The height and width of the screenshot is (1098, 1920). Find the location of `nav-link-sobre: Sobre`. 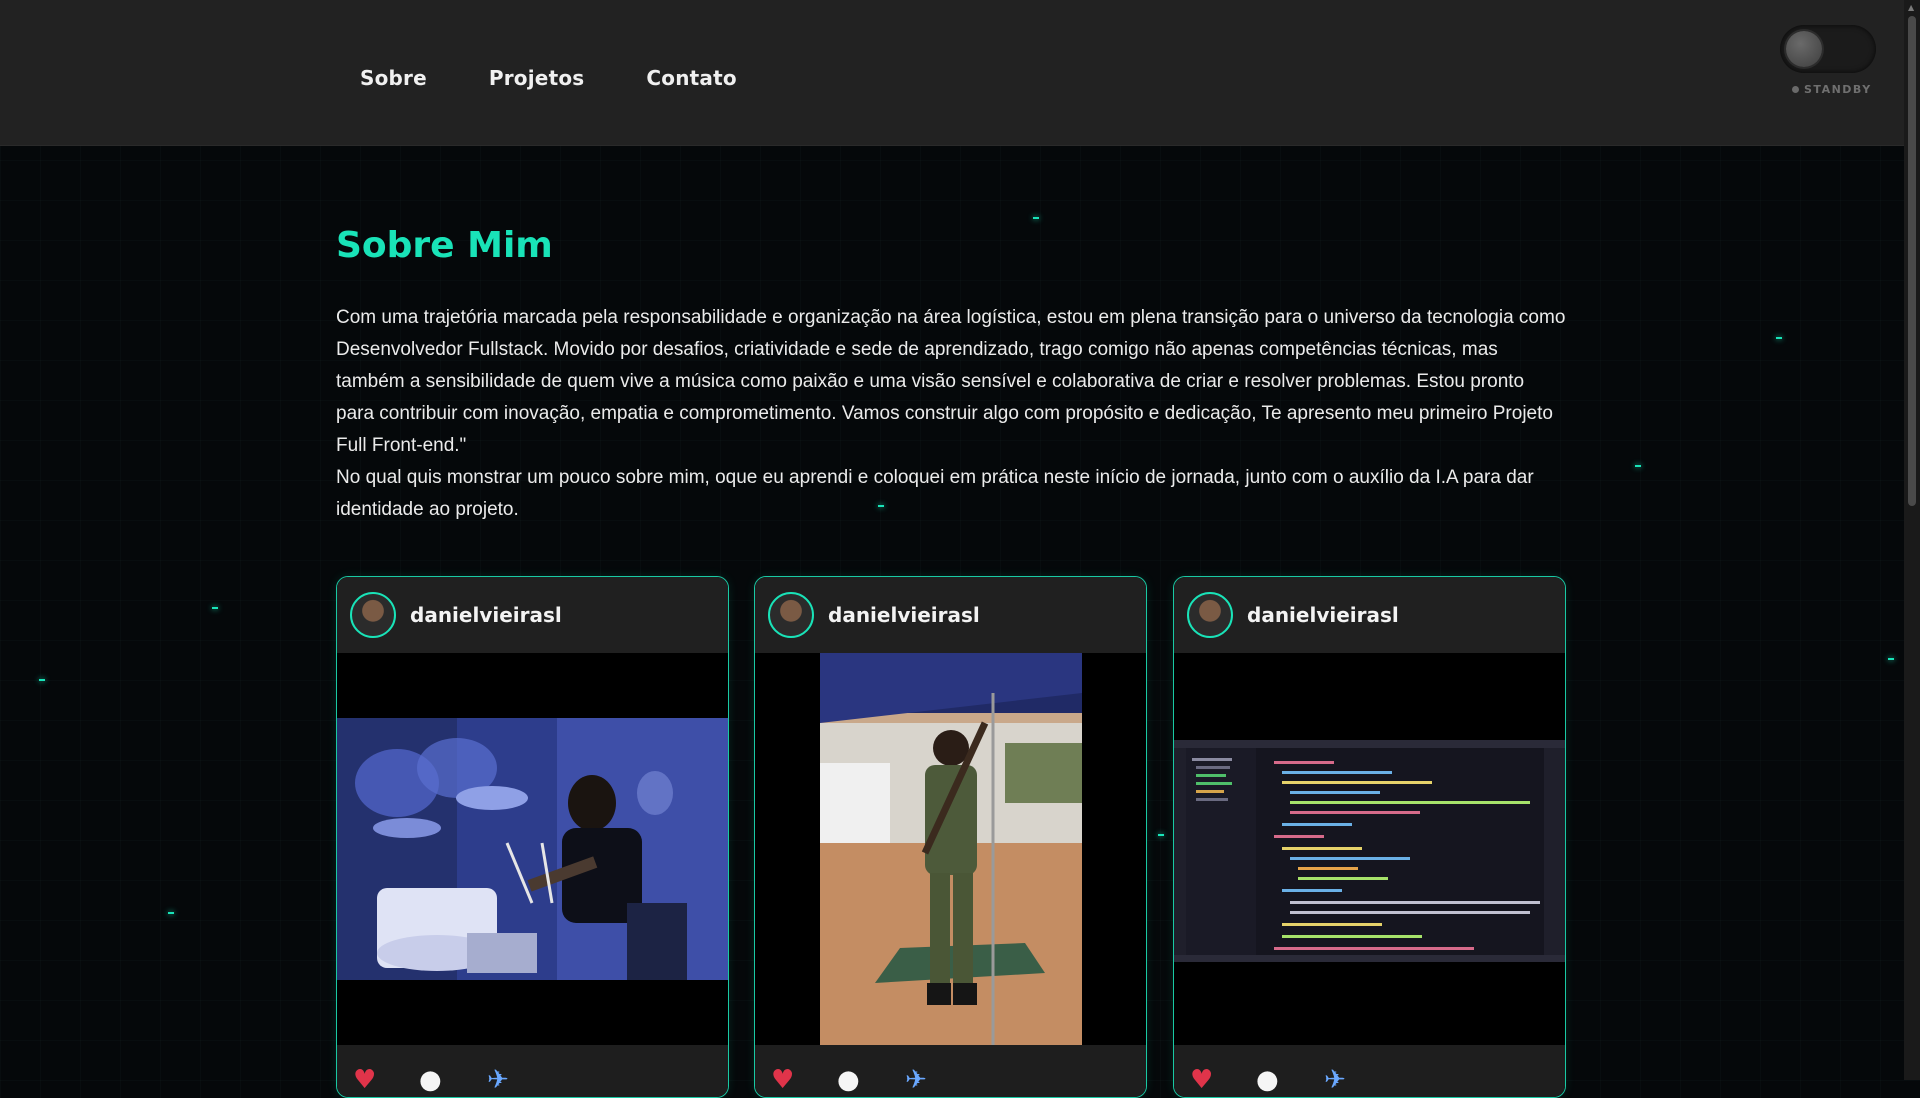

nav-link-sobre: Sobre is located at coordinates (393, 78).